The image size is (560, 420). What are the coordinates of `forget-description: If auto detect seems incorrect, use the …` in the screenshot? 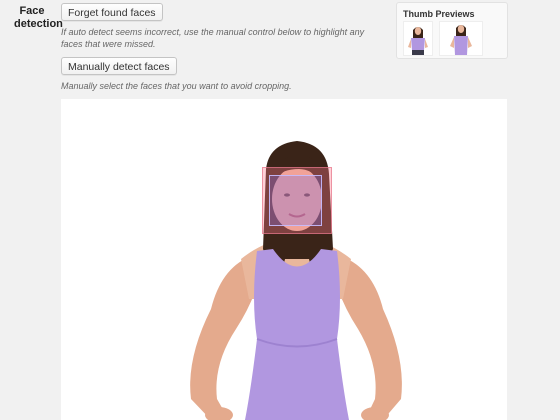 It's located at (213, 38).